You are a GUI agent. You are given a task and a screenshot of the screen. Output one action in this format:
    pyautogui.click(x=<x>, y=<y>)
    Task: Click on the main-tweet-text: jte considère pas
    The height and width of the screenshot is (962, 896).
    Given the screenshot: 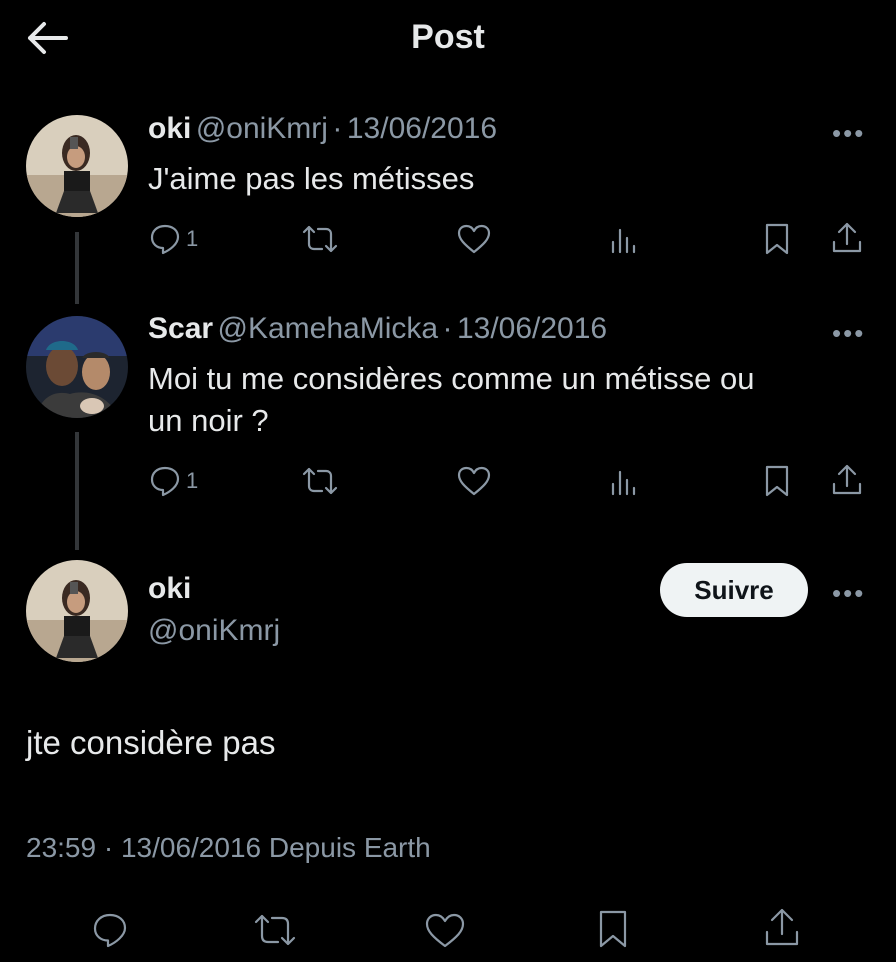 What is the action you would take?
    pyautogui.click(x=151, y=742)
    